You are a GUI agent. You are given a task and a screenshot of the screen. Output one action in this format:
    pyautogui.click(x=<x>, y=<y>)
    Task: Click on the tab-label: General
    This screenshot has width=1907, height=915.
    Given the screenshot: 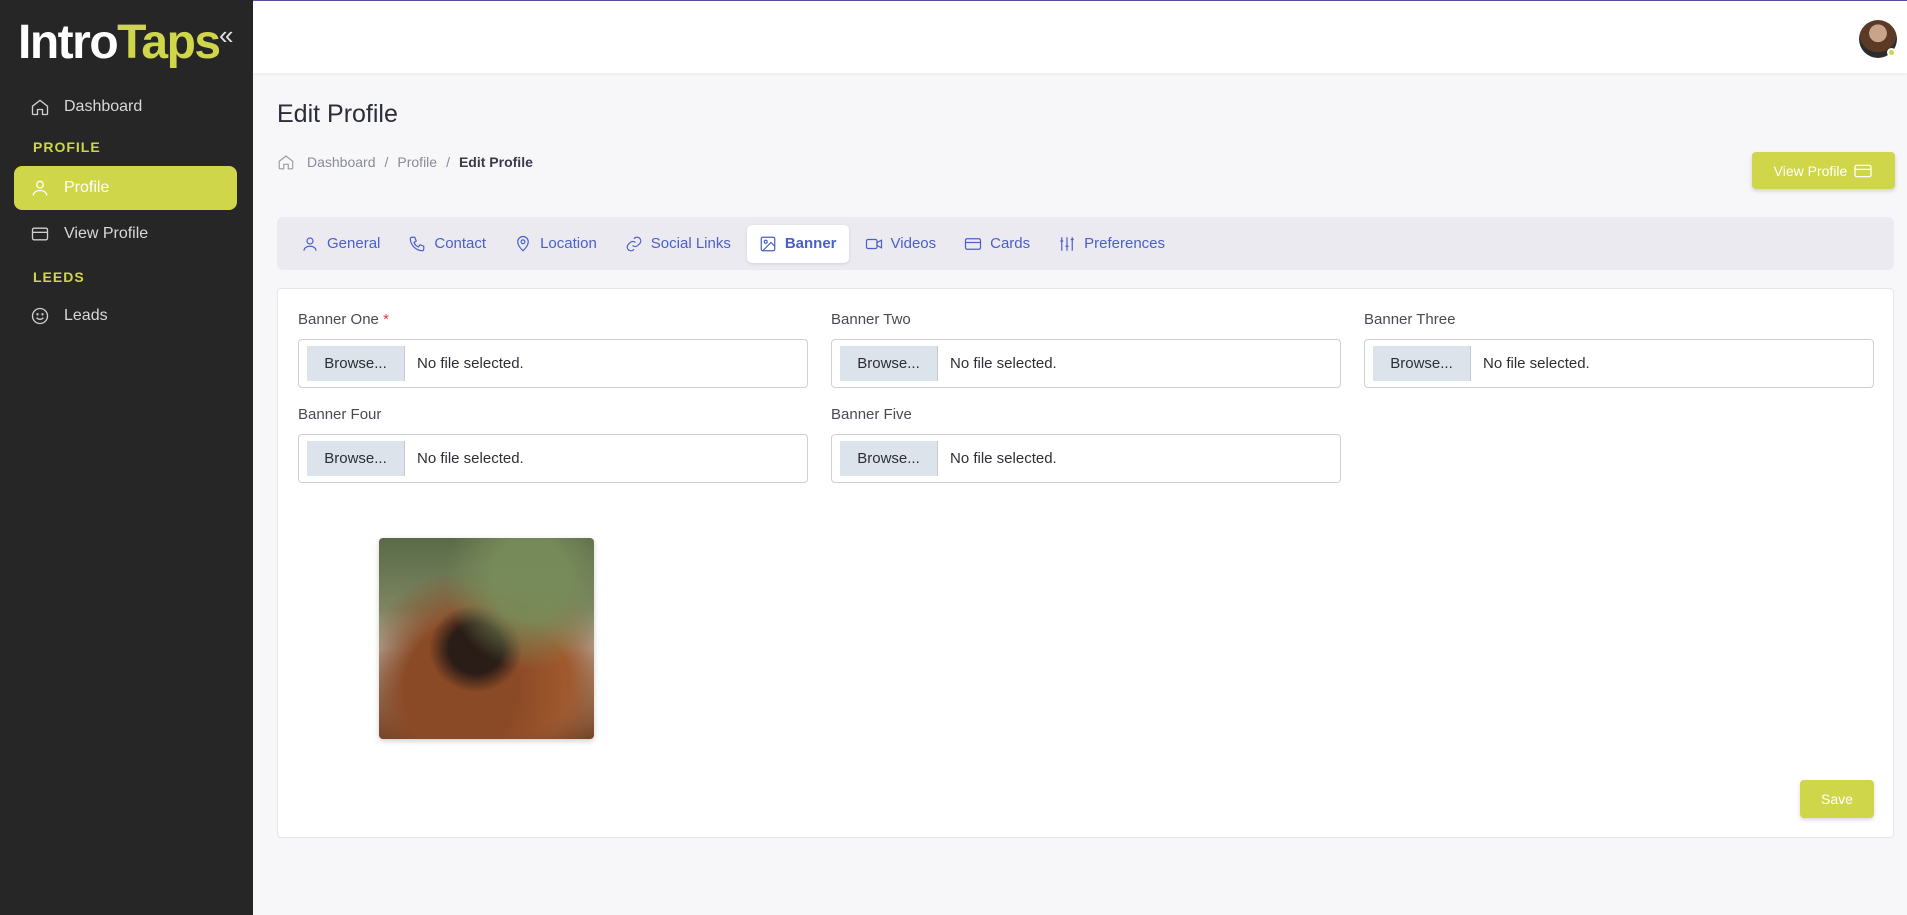 What is the action you would take?
    pyautogui.click(x=354, y=243)
    